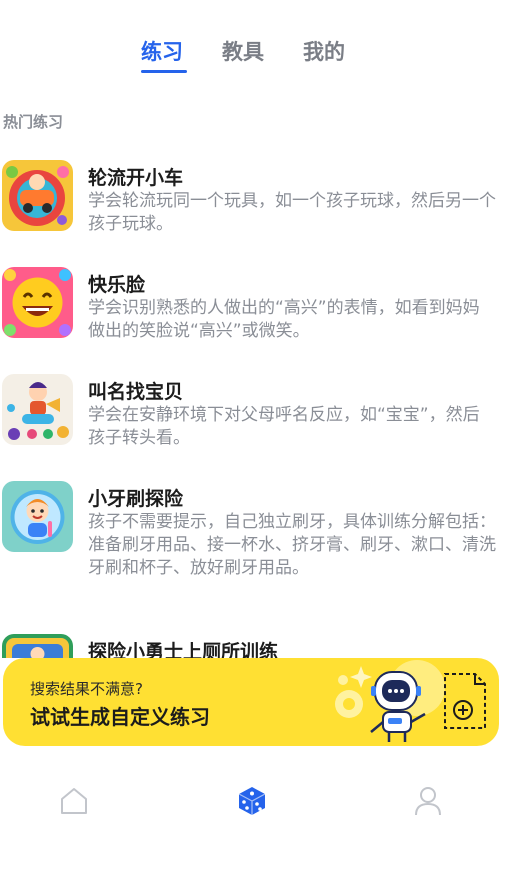  Describe the element at coordinates (243, 51) in the screenshot. I see `tab-teaching-aids: 教具` at that location.